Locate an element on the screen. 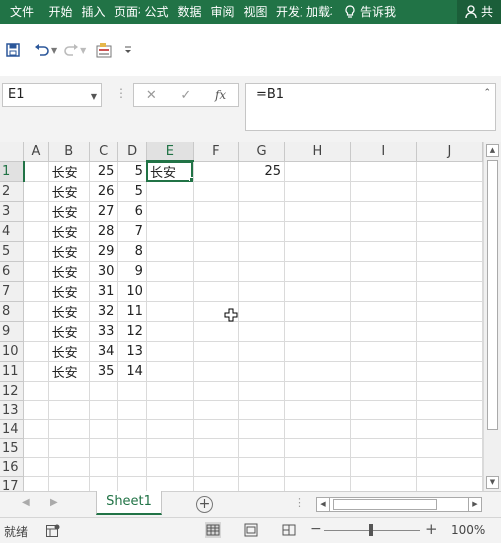 The image size is (501, 543). cell-i11 is located at coordinates (383, 371).